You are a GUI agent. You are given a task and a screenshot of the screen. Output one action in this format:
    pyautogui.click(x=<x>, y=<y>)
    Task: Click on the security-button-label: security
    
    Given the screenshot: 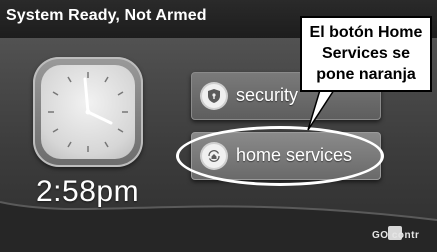 What is the action you would take?
    pyautogui.click(x=267, y=95)
    